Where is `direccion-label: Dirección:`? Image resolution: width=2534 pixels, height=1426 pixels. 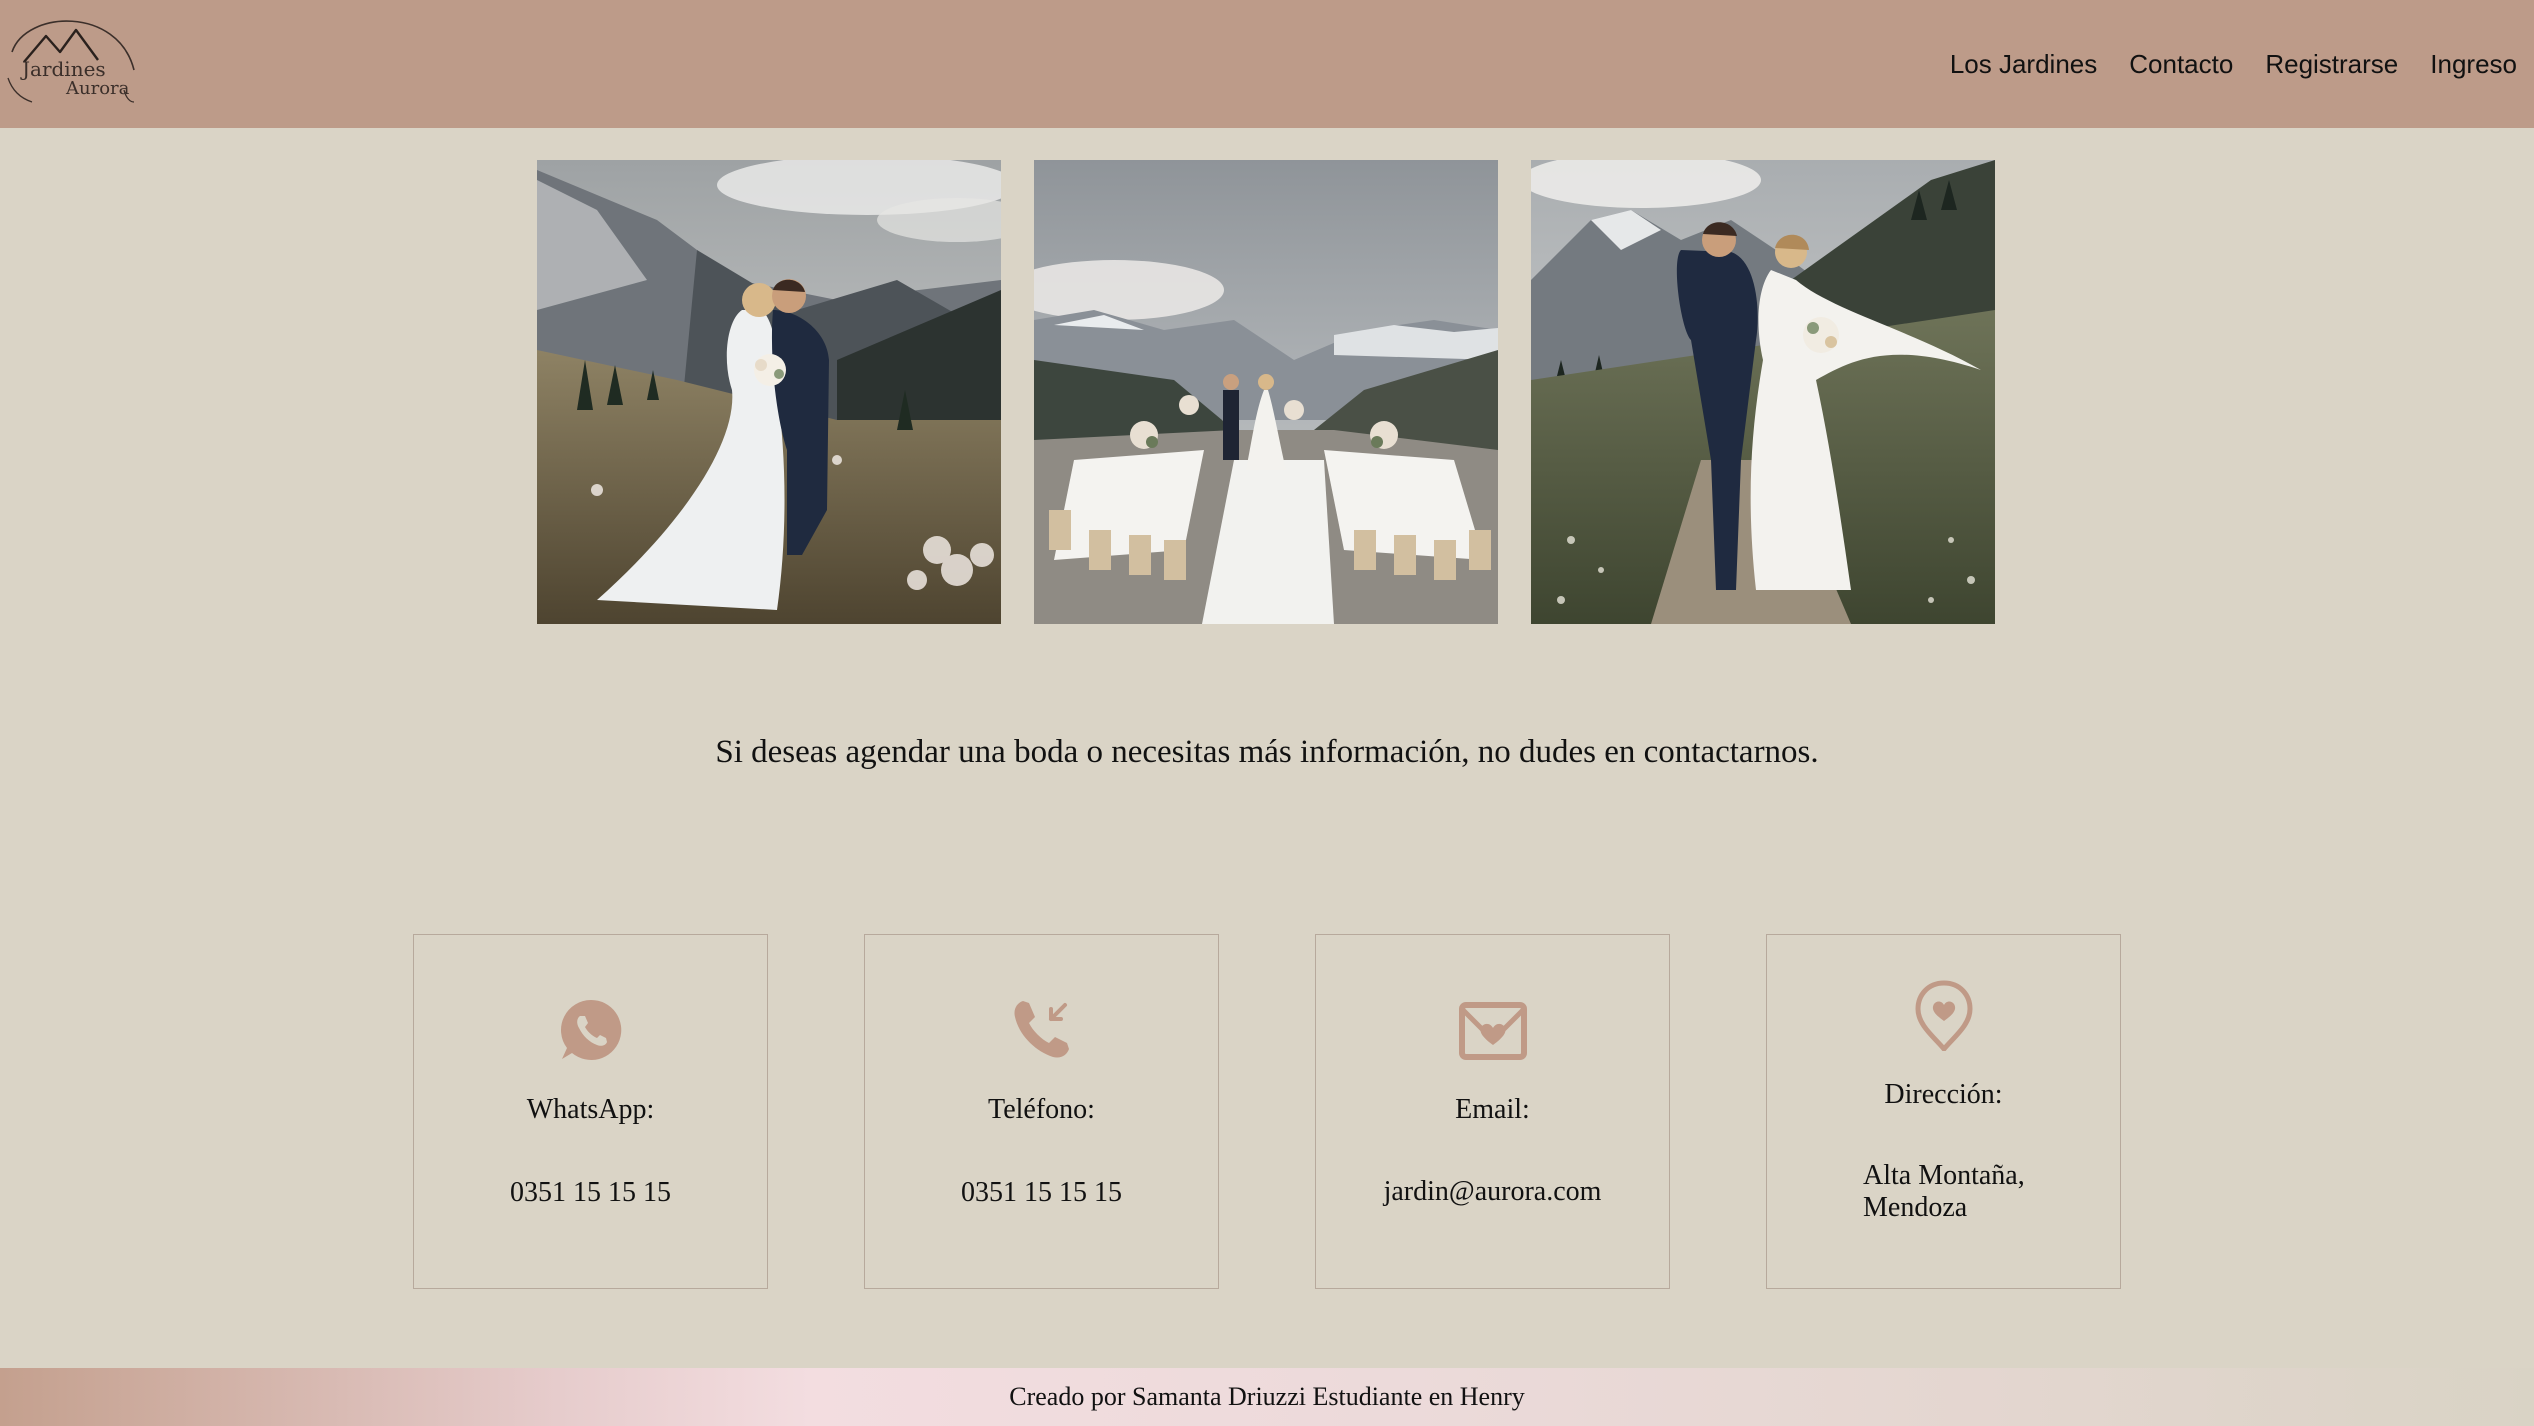 direccion-label: Dirección: is located at coordinates (1943, 1094).